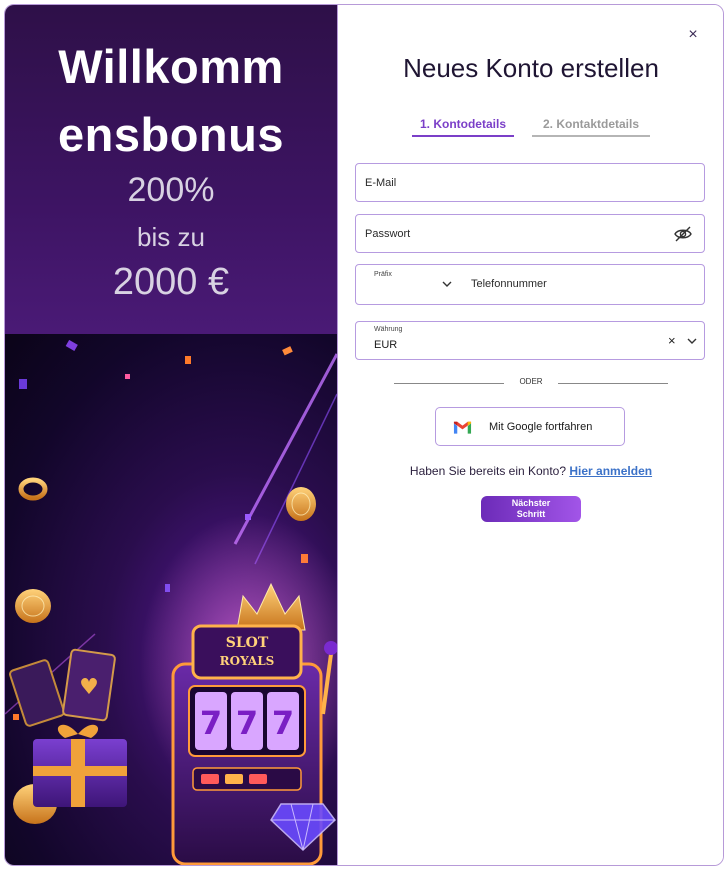  Describe the element at coordinates (386, 345) in the screenshot. I see `currency-value: EUR` at that location.